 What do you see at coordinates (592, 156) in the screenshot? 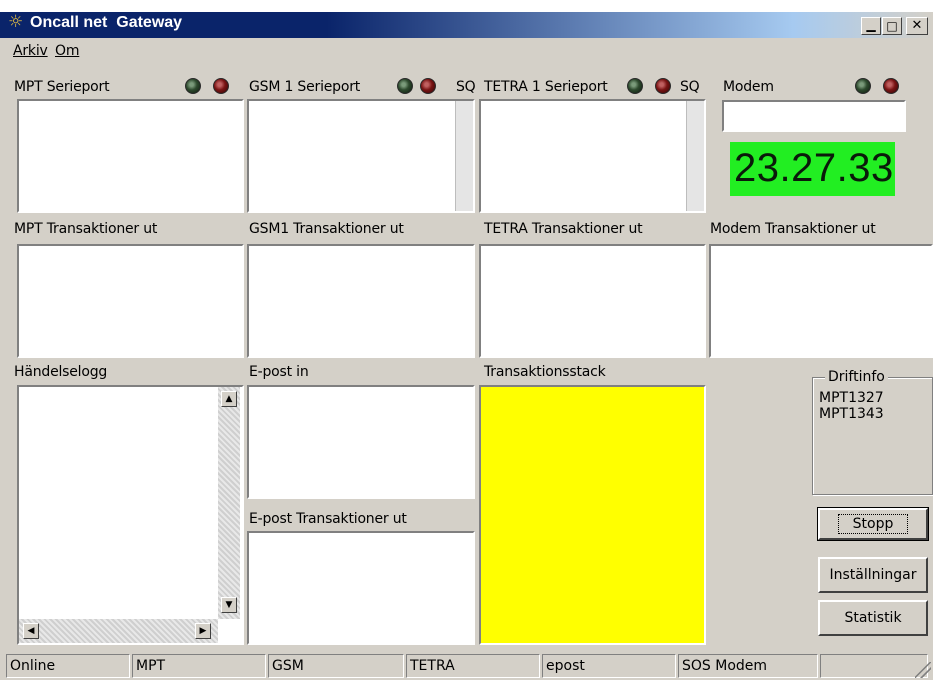
I see `tetra-serial-log` at bounding box center [592, 156].